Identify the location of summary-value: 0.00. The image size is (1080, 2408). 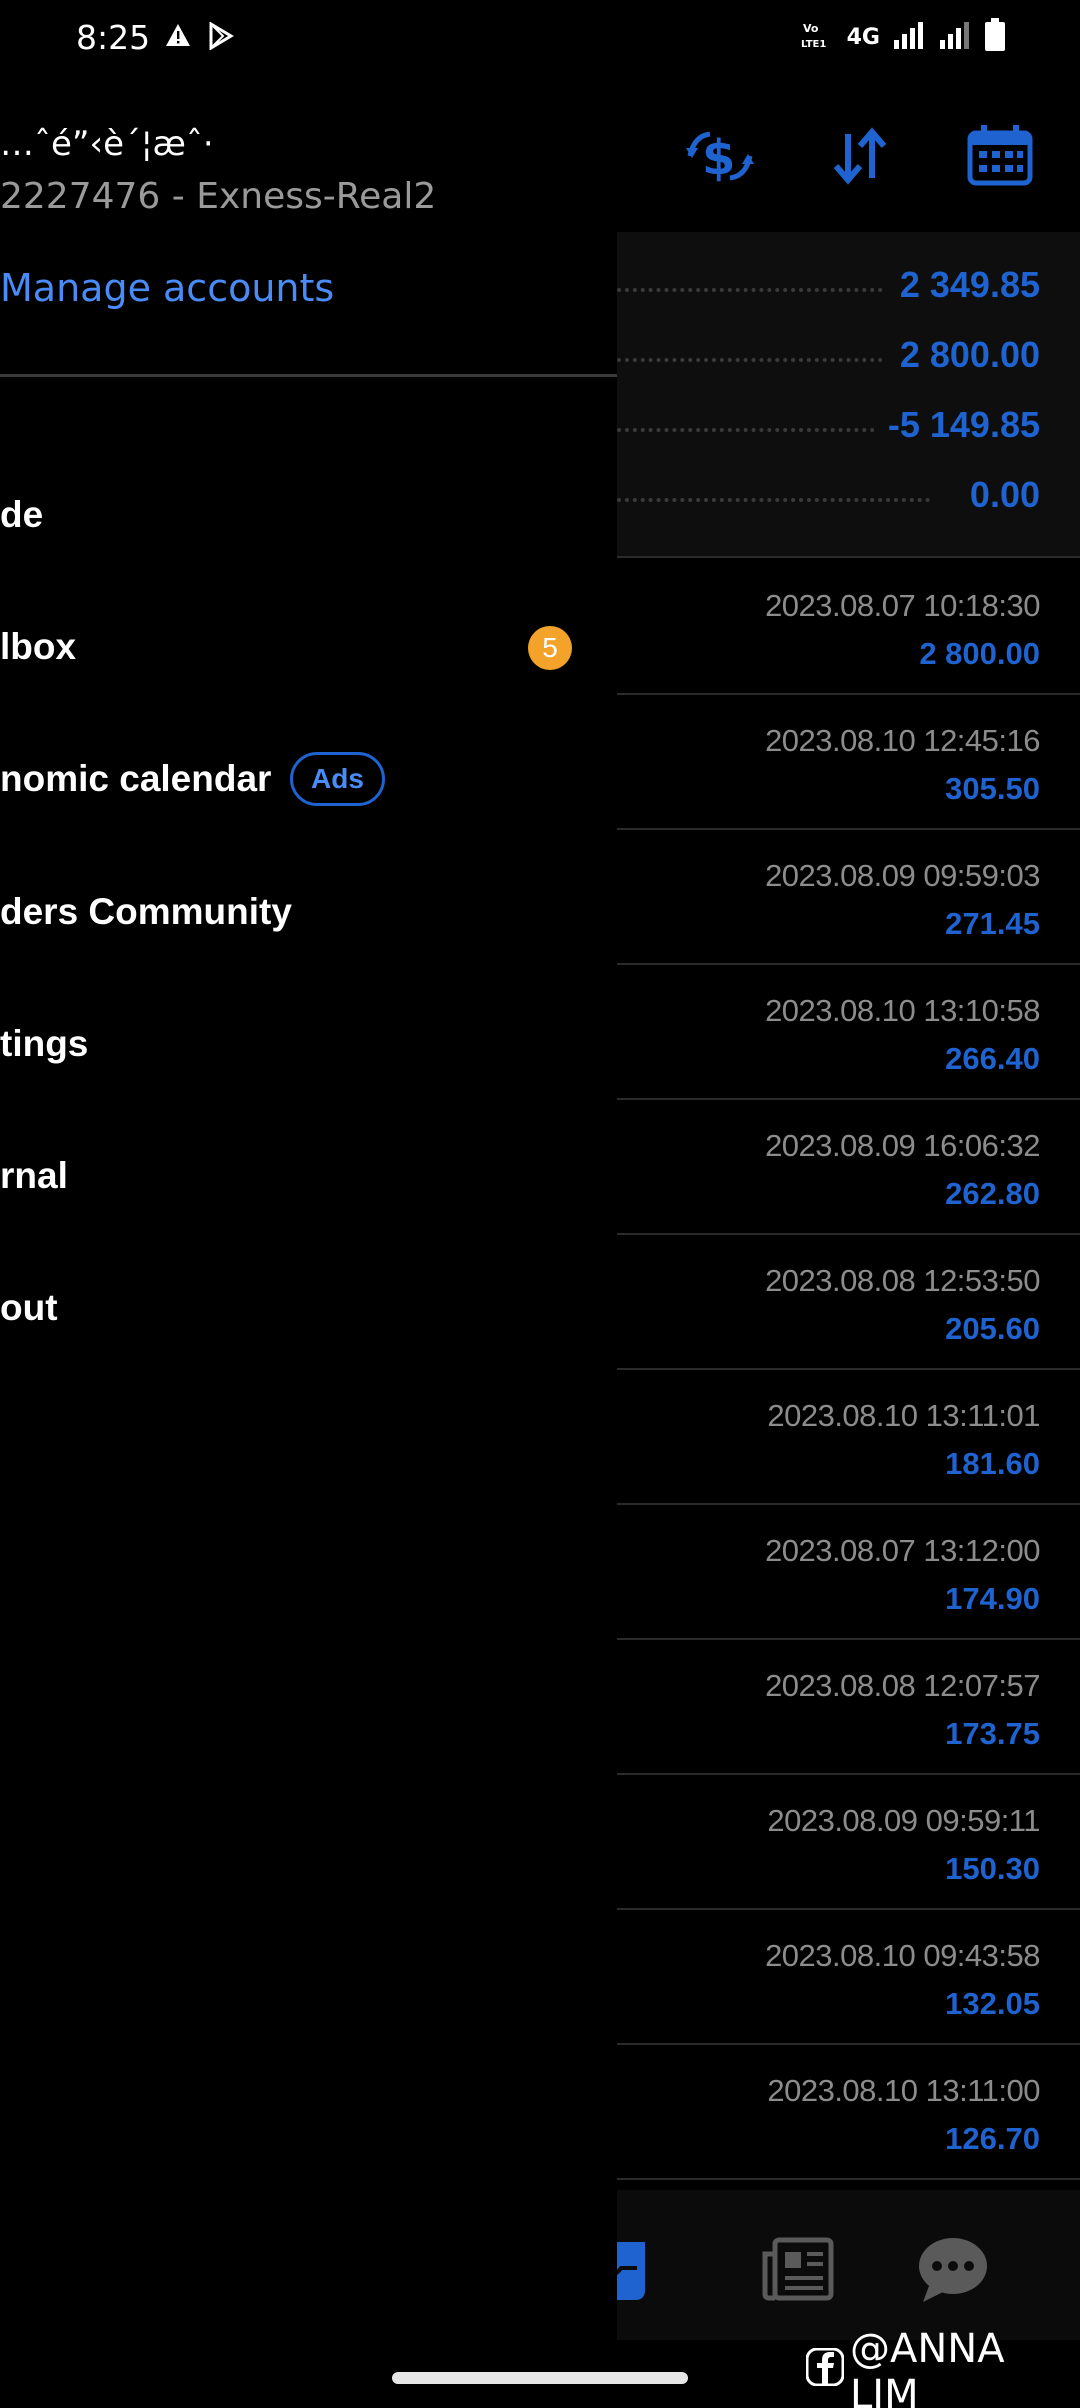
(997, 495).